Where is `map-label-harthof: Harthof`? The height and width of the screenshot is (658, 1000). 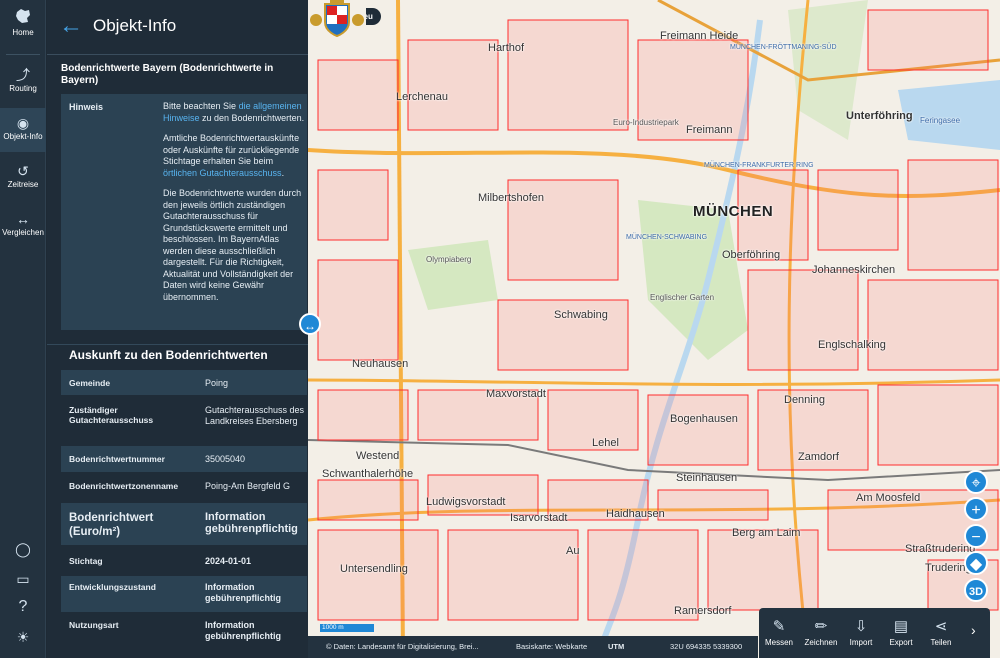 map-label-harthof: Harthof is located at coordinates (506, 48).